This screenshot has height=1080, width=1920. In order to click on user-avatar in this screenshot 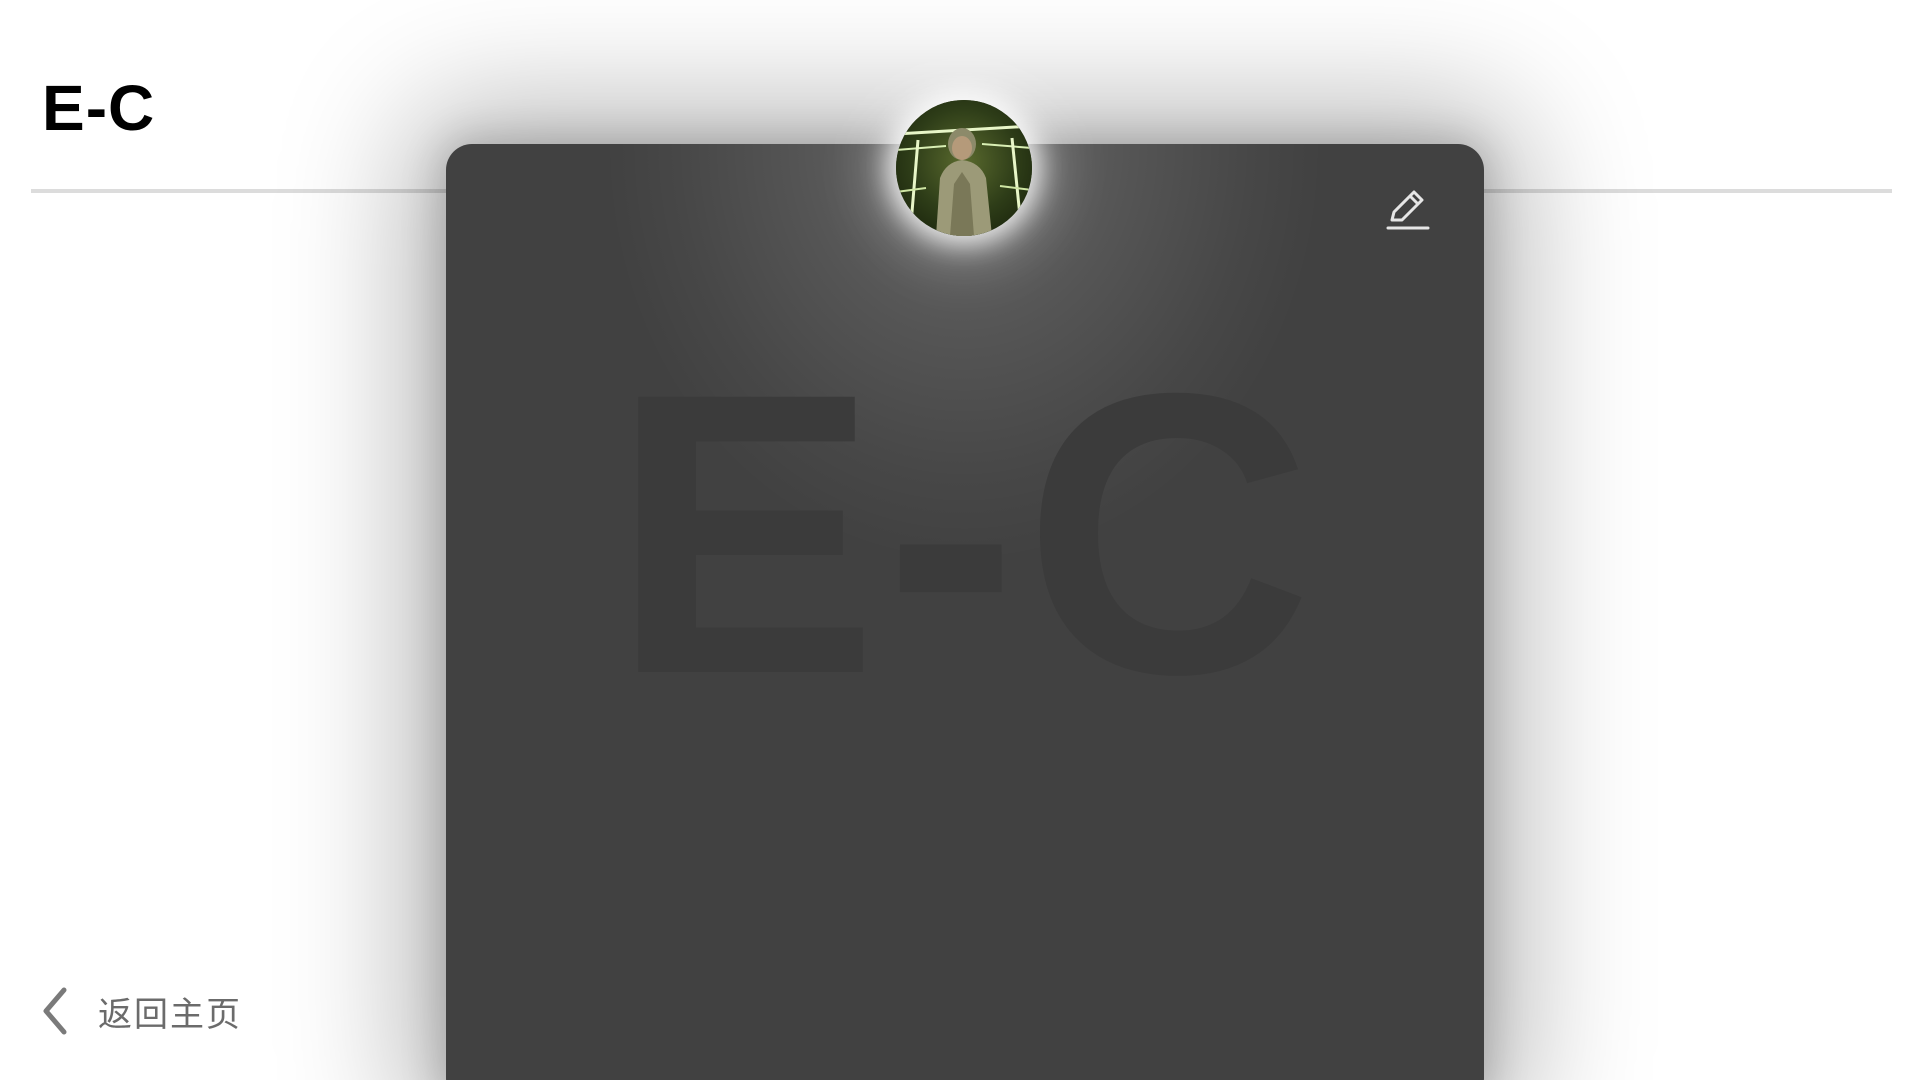, I will do `click(964, 168)`.